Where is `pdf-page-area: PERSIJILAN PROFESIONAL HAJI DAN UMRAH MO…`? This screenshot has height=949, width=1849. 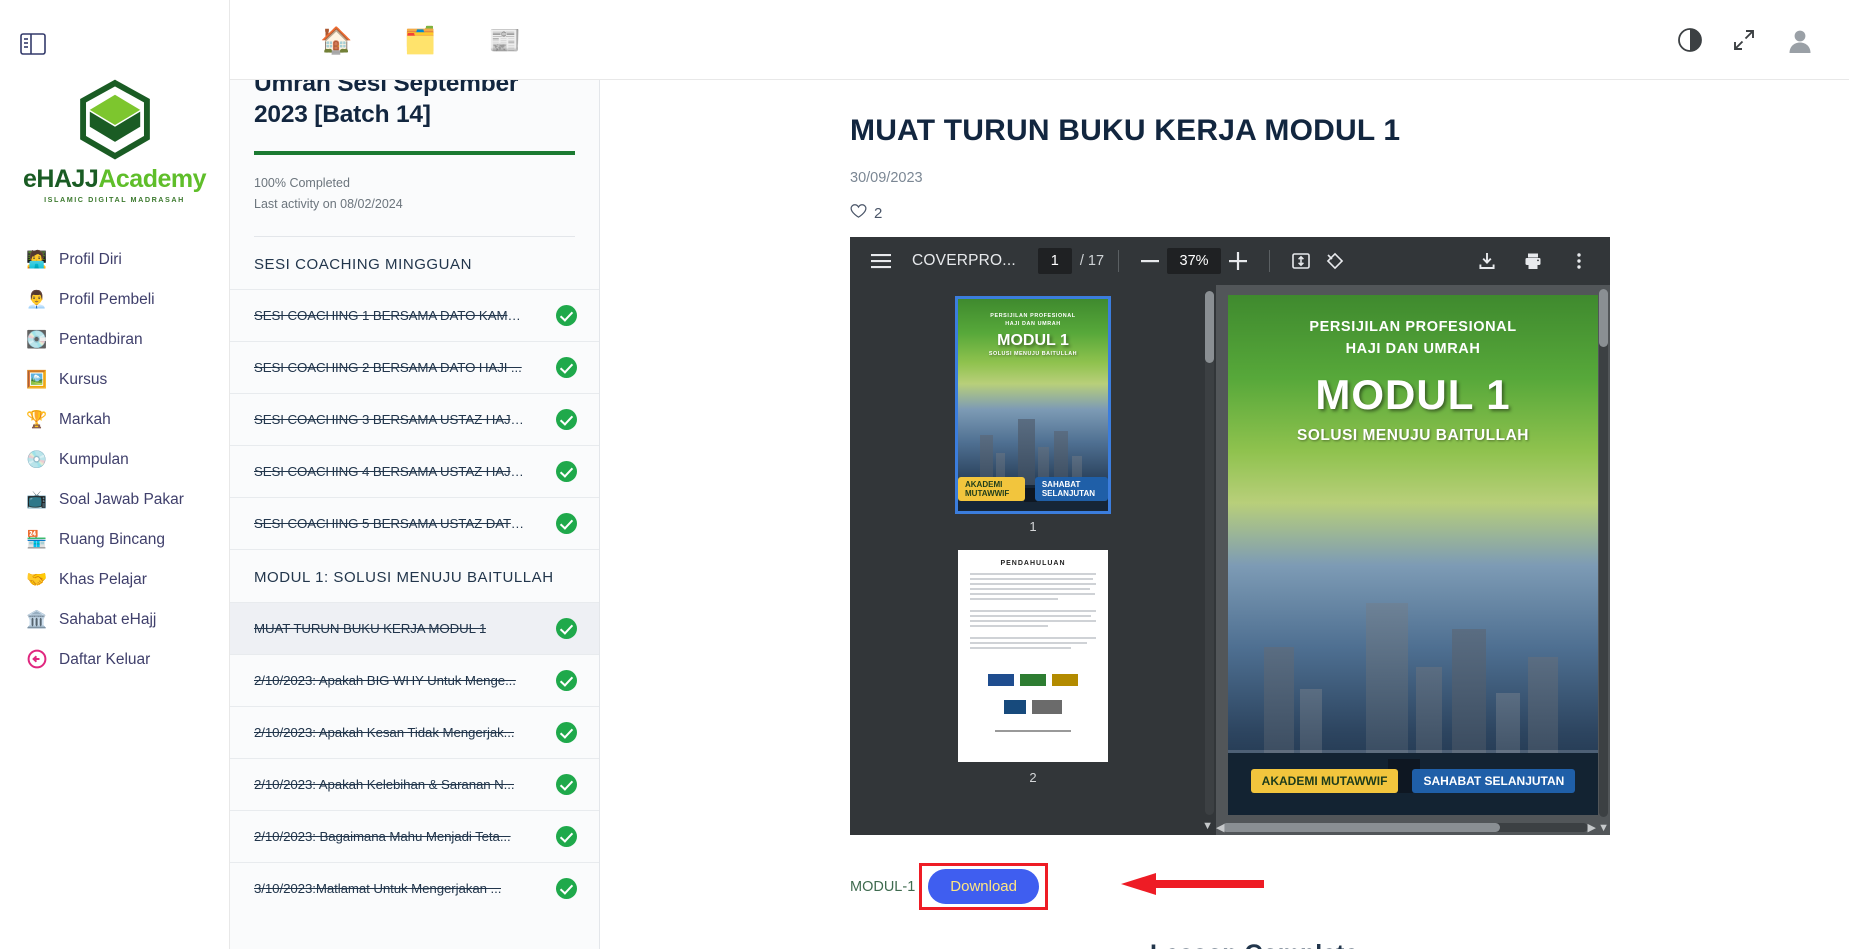 pdf-page-area: PERSIJILAN PROFESIONAL HAJI DAN UMRAH MO… is located at coordinates (1413, 560).